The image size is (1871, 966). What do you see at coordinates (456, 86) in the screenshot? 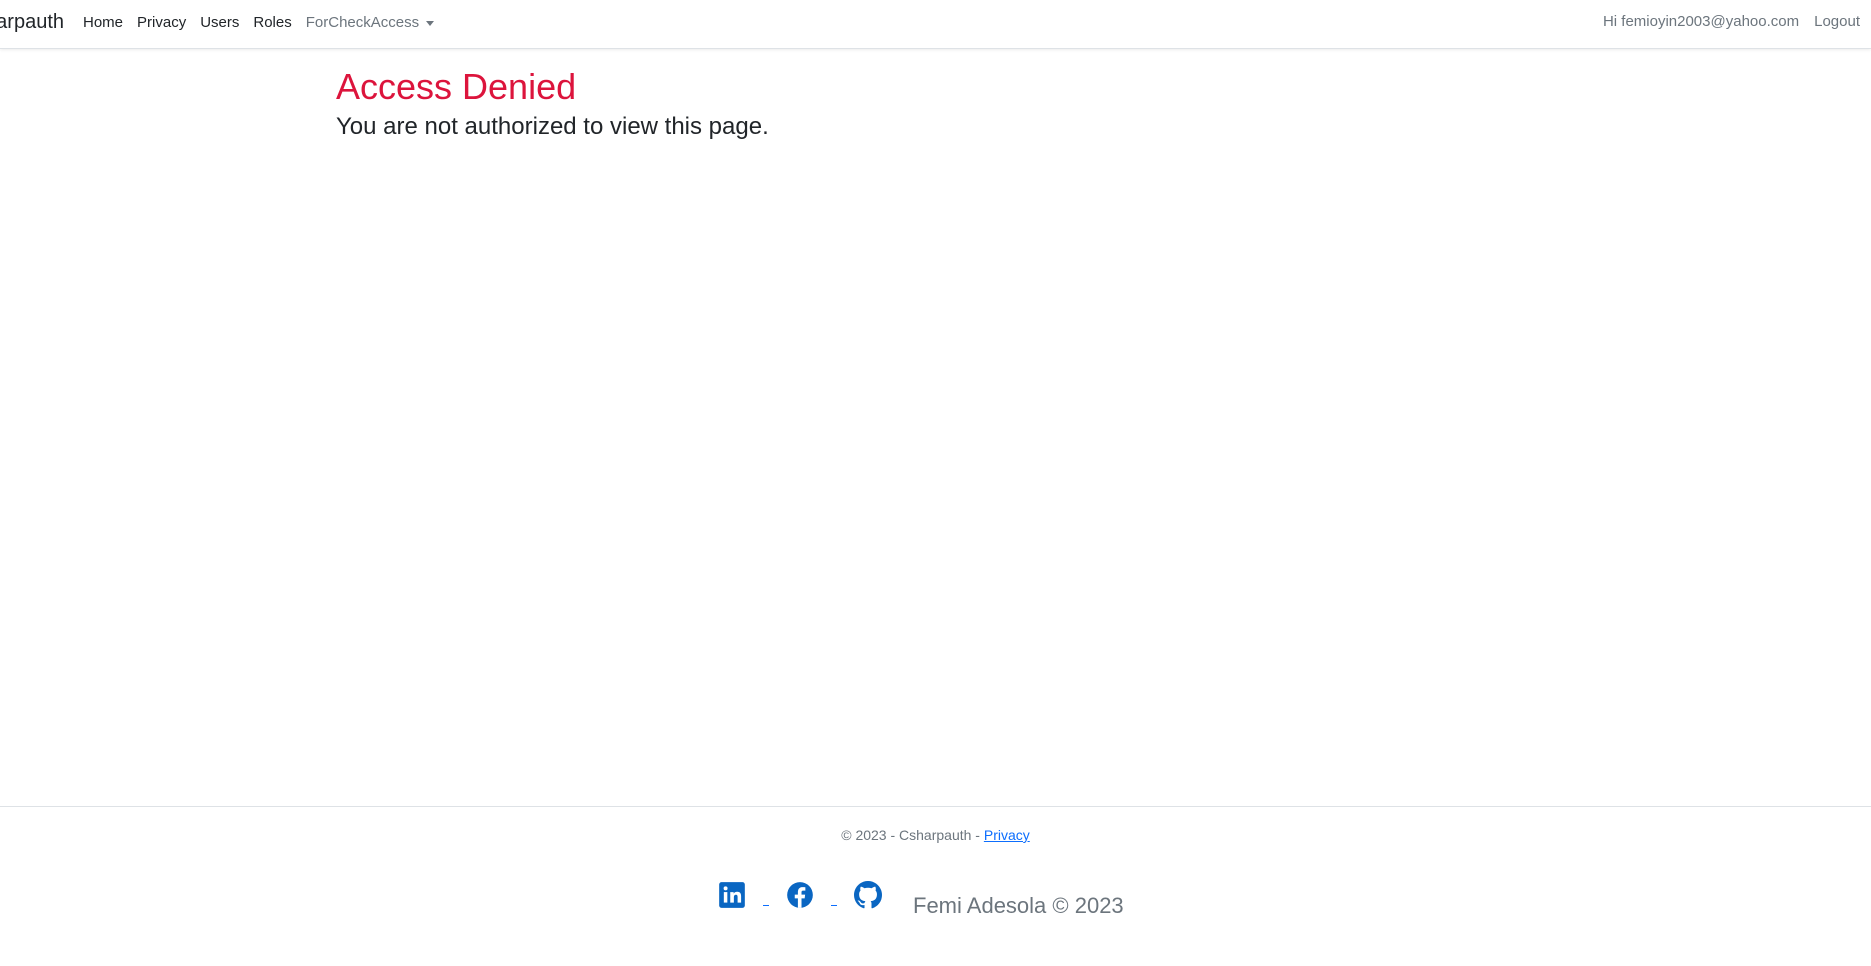
I see `page-title: Access Denied` at bounding box center [456, 86].